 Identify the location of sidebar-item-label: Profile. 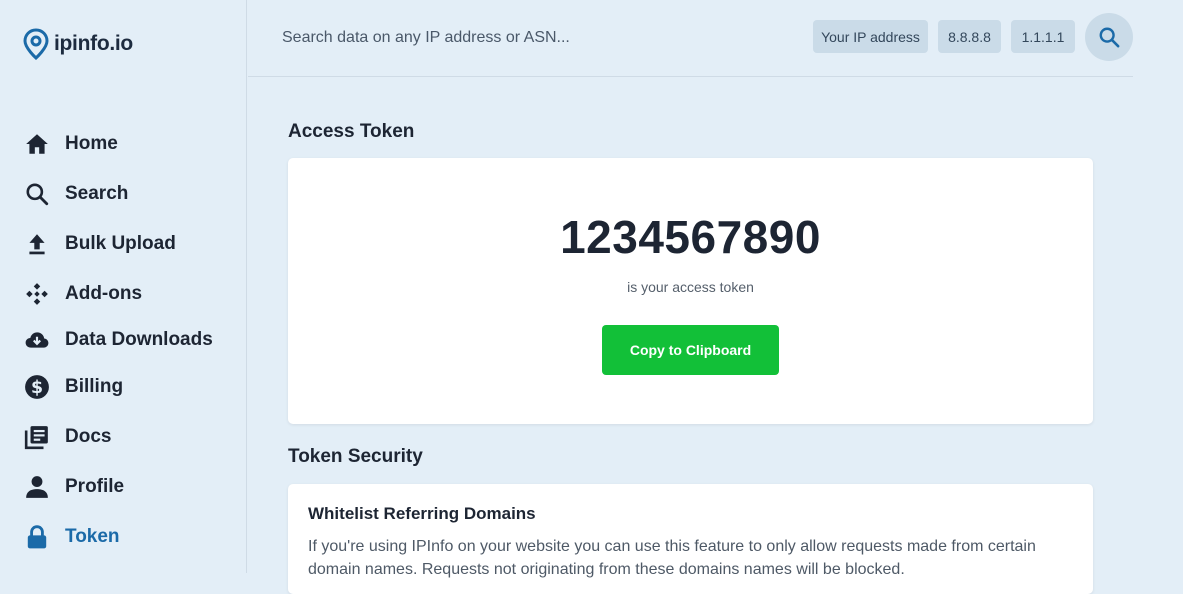
(95, 486).